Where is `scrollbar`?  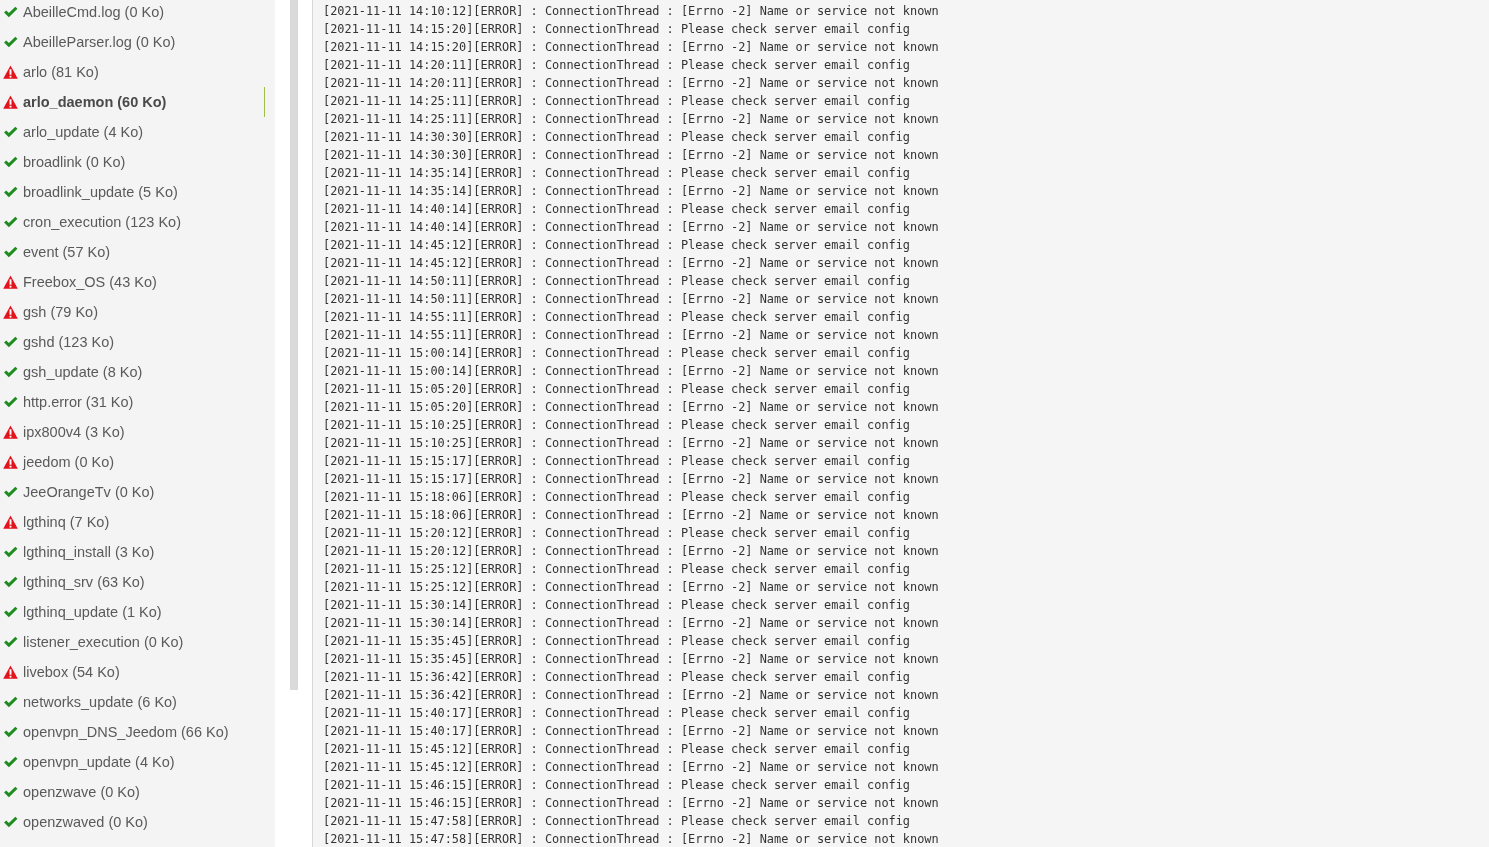 scrollbar is located at coordinates (294, 345).